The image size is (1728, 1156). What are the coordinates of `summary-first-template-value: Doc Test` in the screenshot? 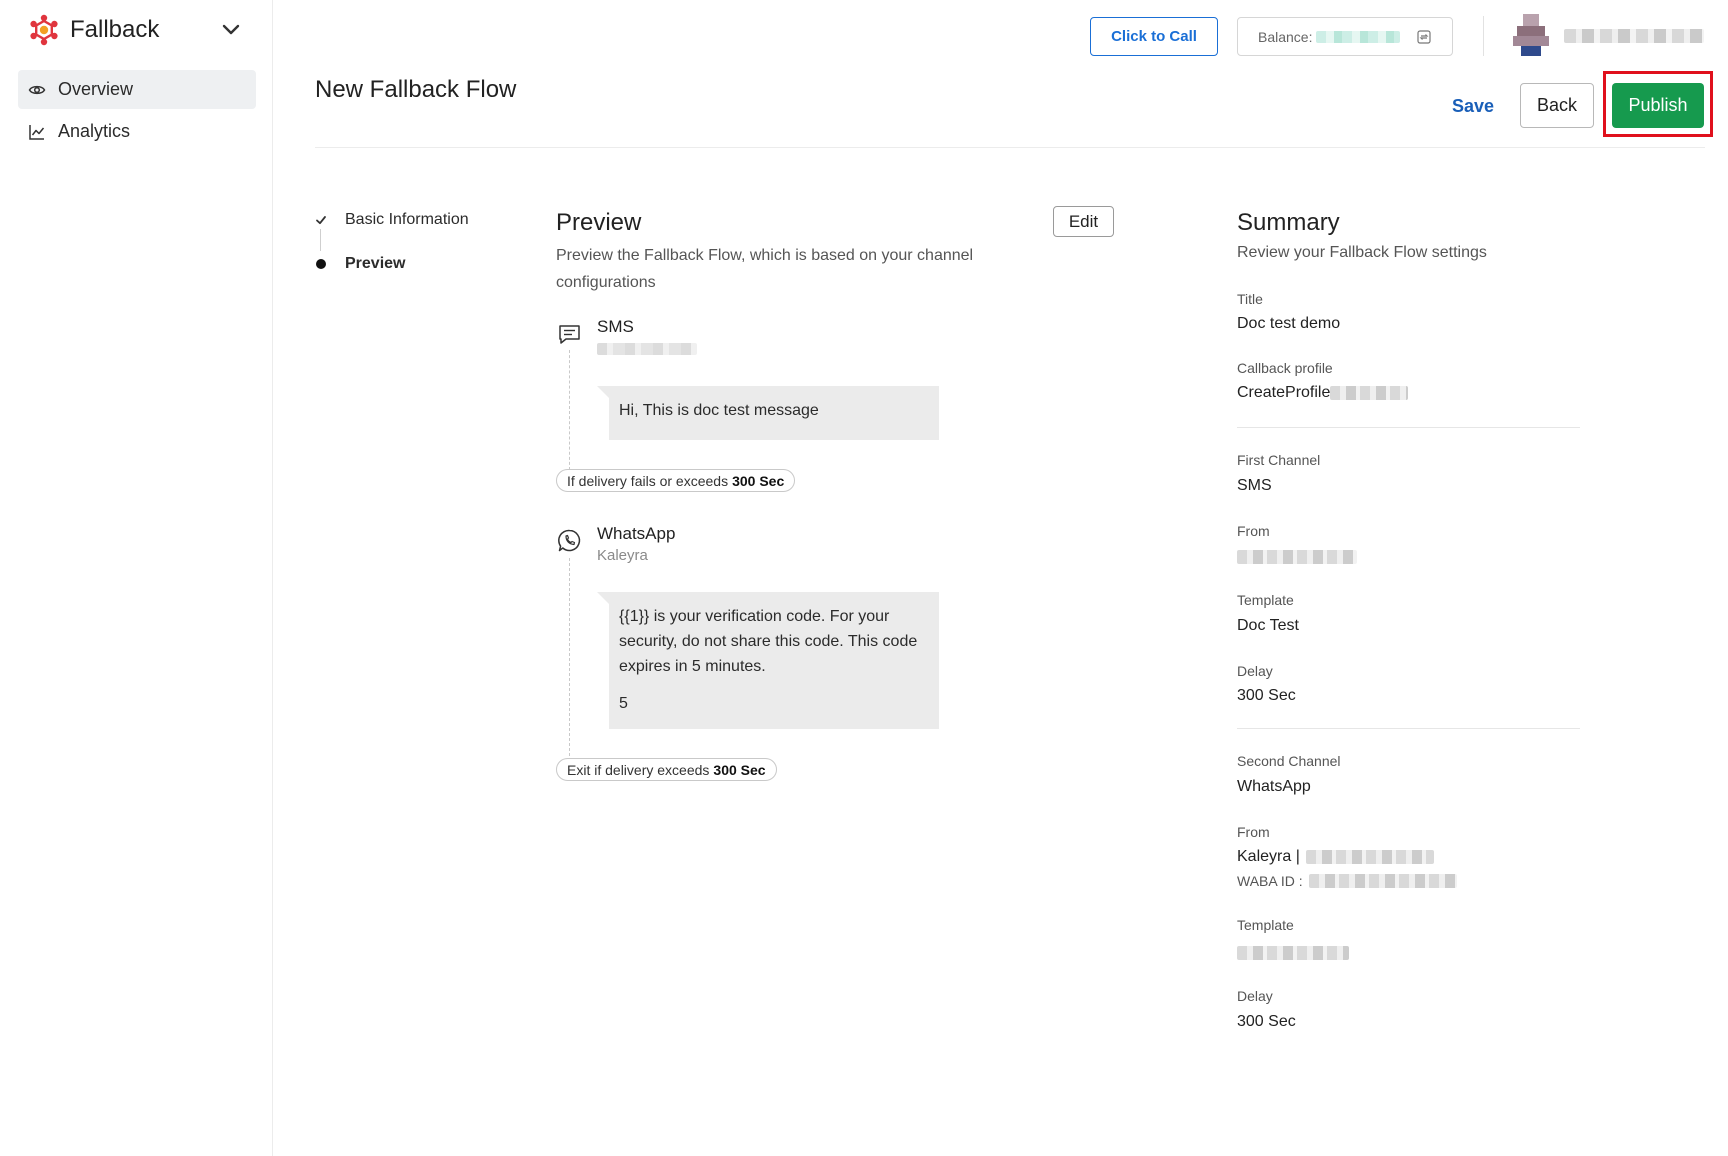 It's located at (1268, 625).